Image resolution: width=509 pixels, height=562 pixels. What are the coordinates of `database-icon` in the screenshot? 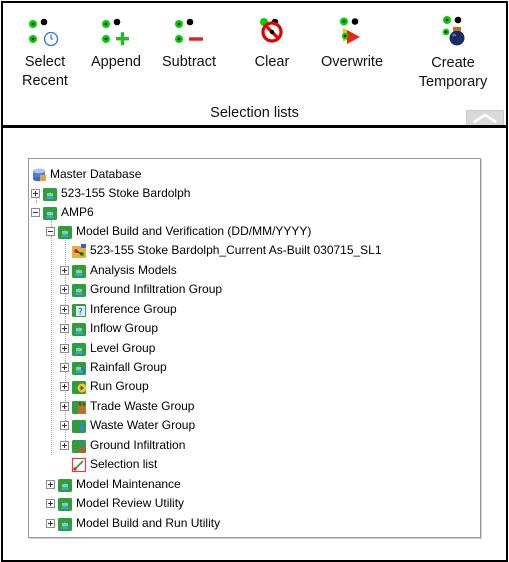 It's located at (39, 174).